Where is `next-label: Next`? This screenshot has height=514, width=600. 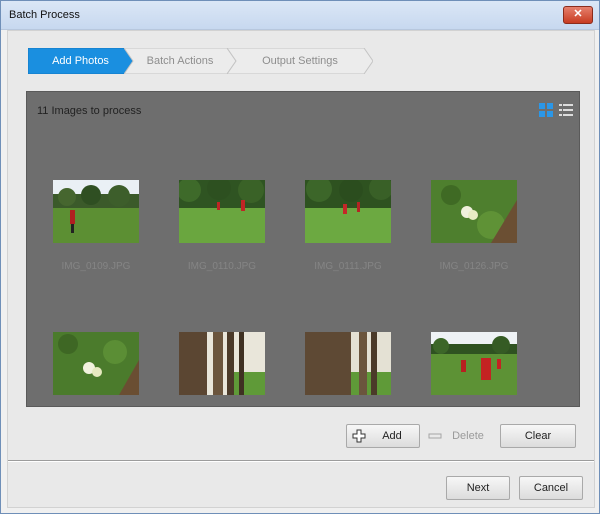
next-label: Next is located at coordinates (478, 488).